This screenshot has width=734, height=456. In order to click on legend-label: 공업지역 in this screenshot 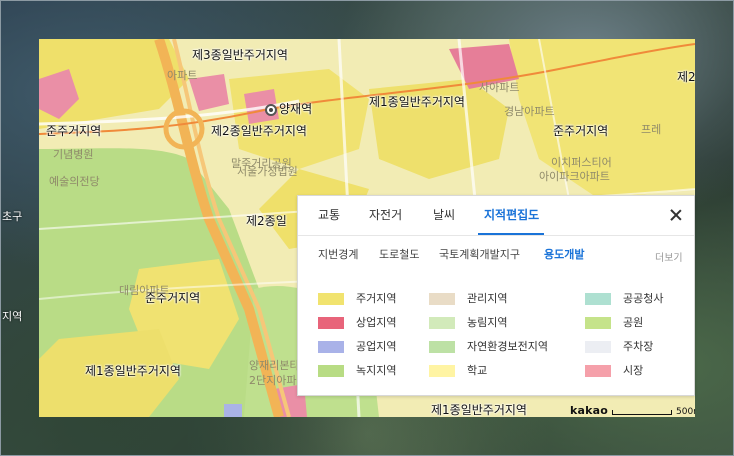, I will do `click(376, 346)`.